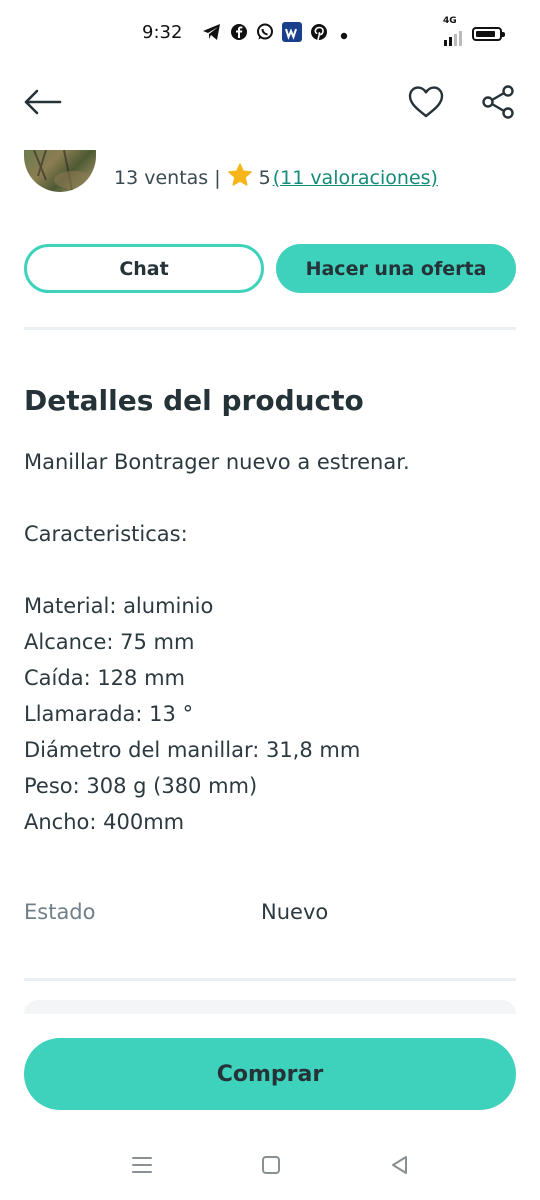 This screenshot has height=1200, width=540. I want to click on battery-icon, so click(488, 34).